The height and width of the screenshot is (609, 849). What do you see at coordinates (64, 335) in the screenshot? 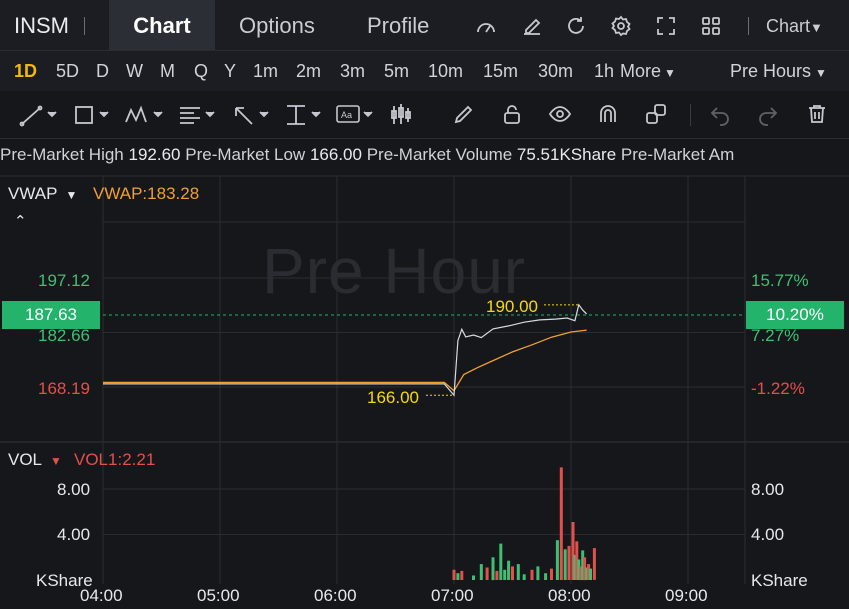
I see `y-tick-left: 182.66` at bounding box center [64, 335].